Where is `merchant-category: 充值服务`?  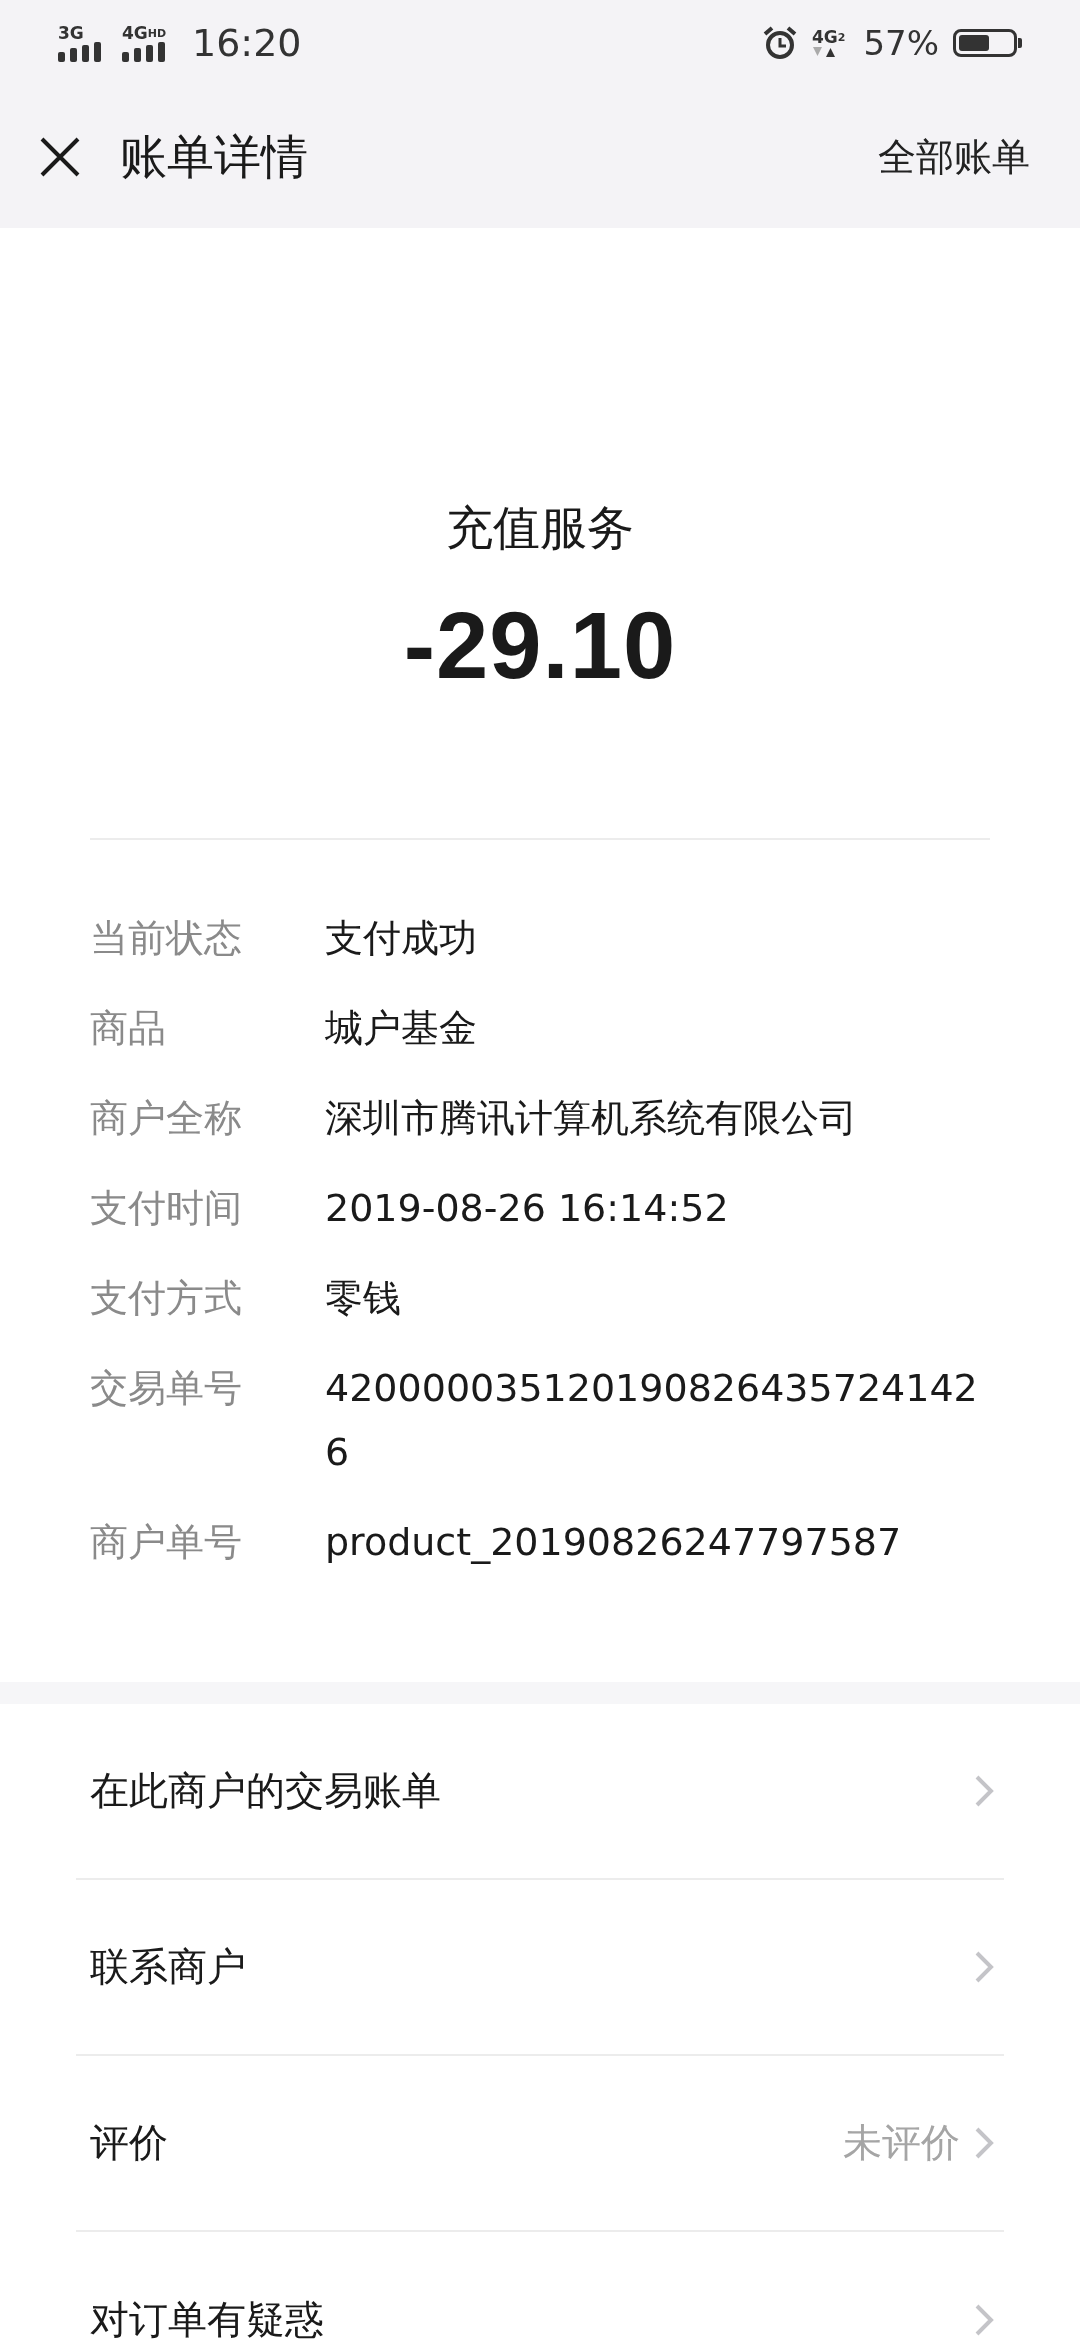 merchant-category: 充值服务 is located at coordinates (540, 528).